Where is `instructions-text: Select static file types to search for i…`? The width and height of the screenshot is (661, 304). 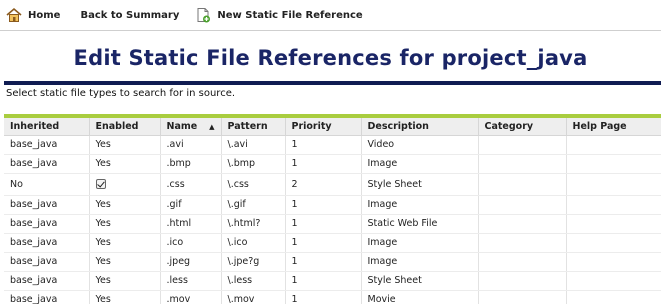 instructions-text: Select static file types to search for i… is located at coordinates (121, 93).